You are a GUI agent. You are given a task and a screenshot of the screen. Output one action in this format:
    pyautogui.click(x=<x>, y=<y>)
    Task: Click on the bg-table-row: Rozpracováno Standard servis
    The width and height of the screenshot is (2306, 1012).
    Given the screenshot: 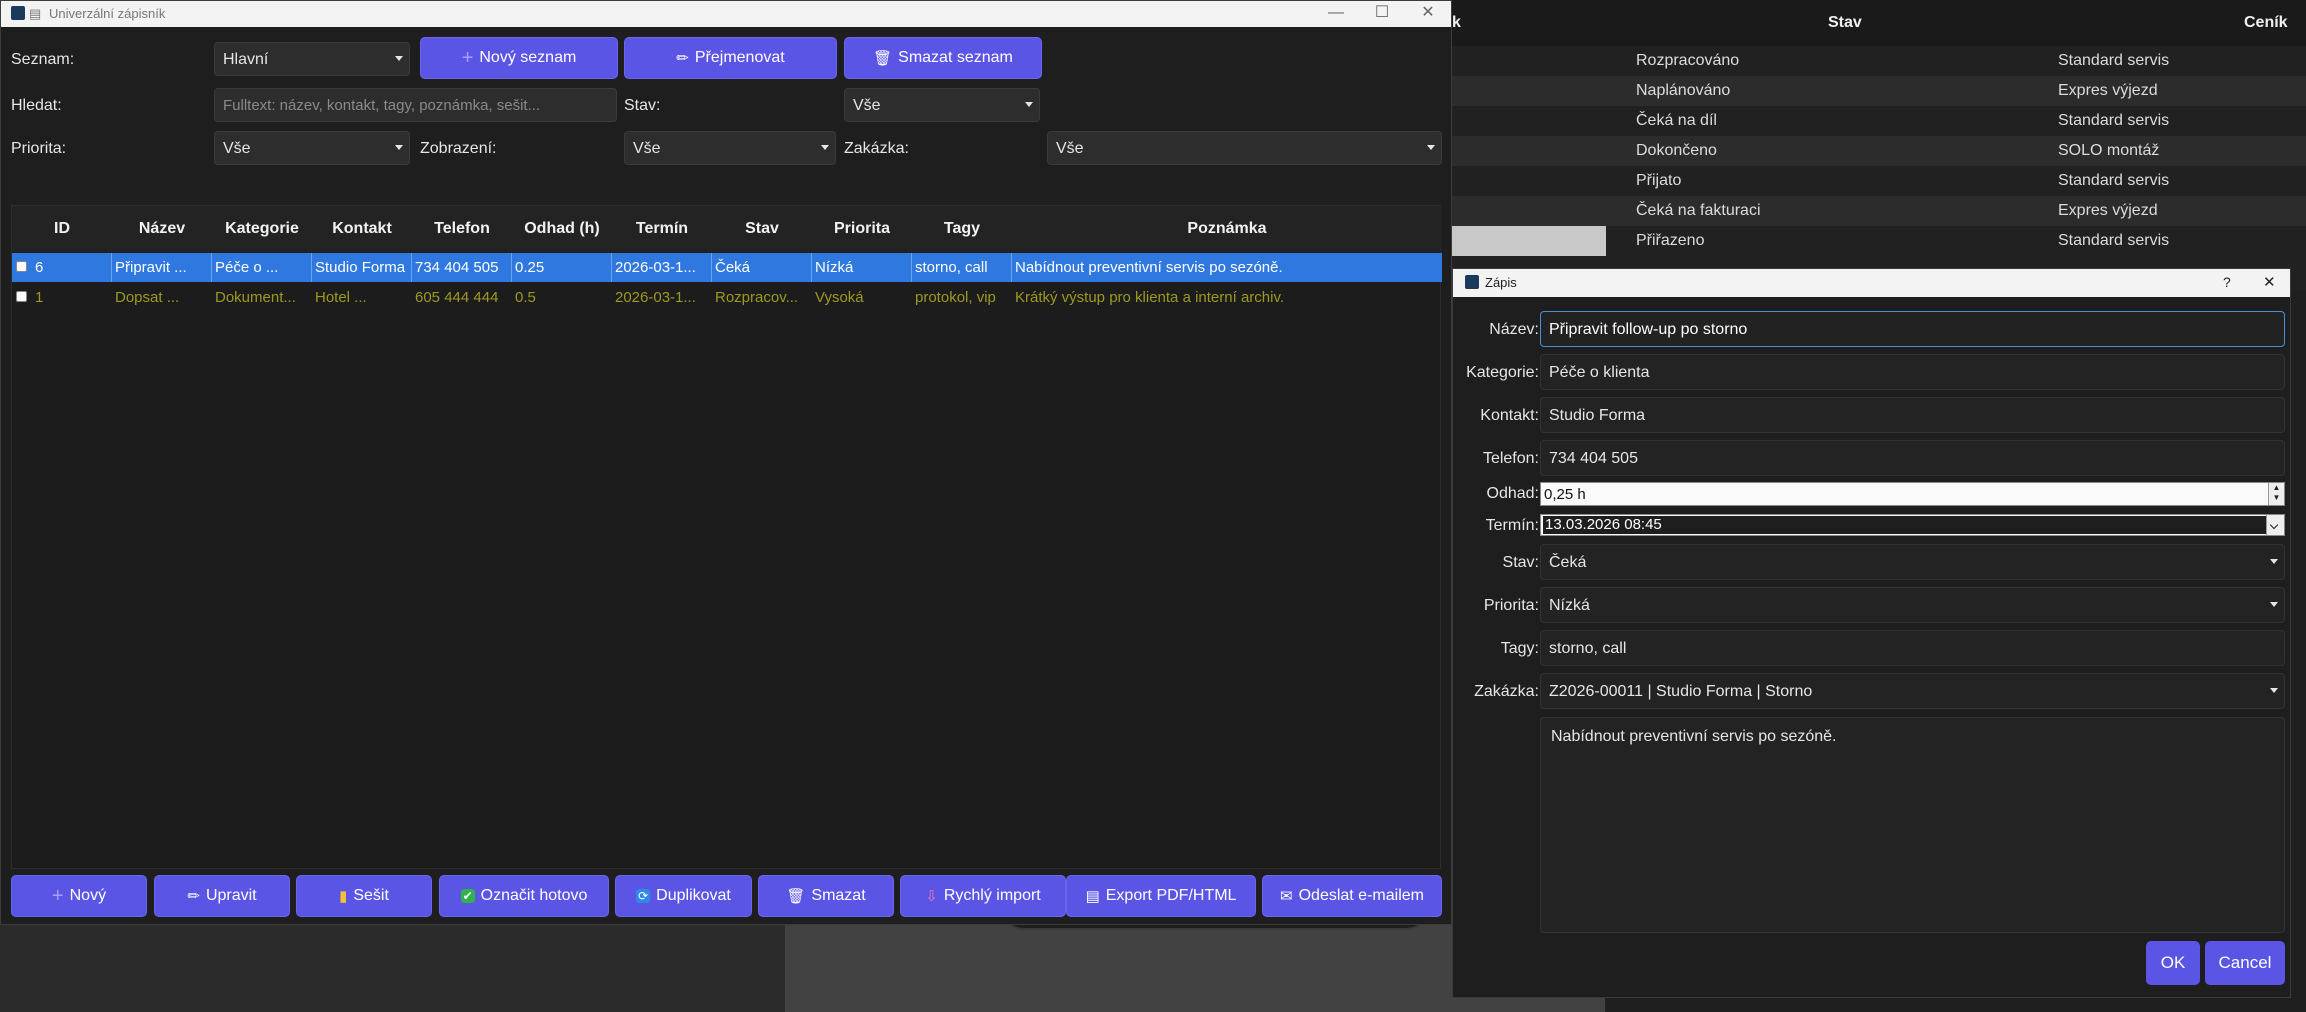 What is the action you would take?
    pyautogui.click(x=1878, y=61)
    